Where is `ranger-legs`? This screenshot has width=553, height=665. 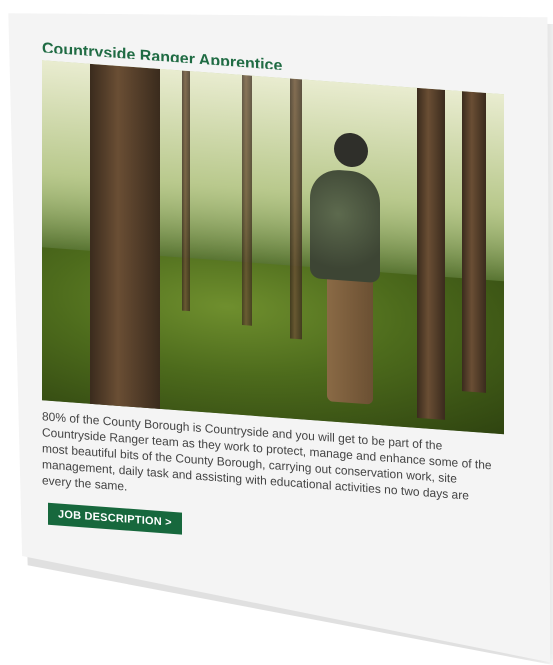 ranger-legs is located at coordinates (350, 338).